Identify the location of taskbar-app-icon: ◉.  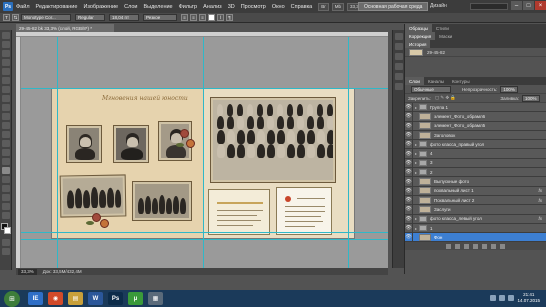
(55, 298).